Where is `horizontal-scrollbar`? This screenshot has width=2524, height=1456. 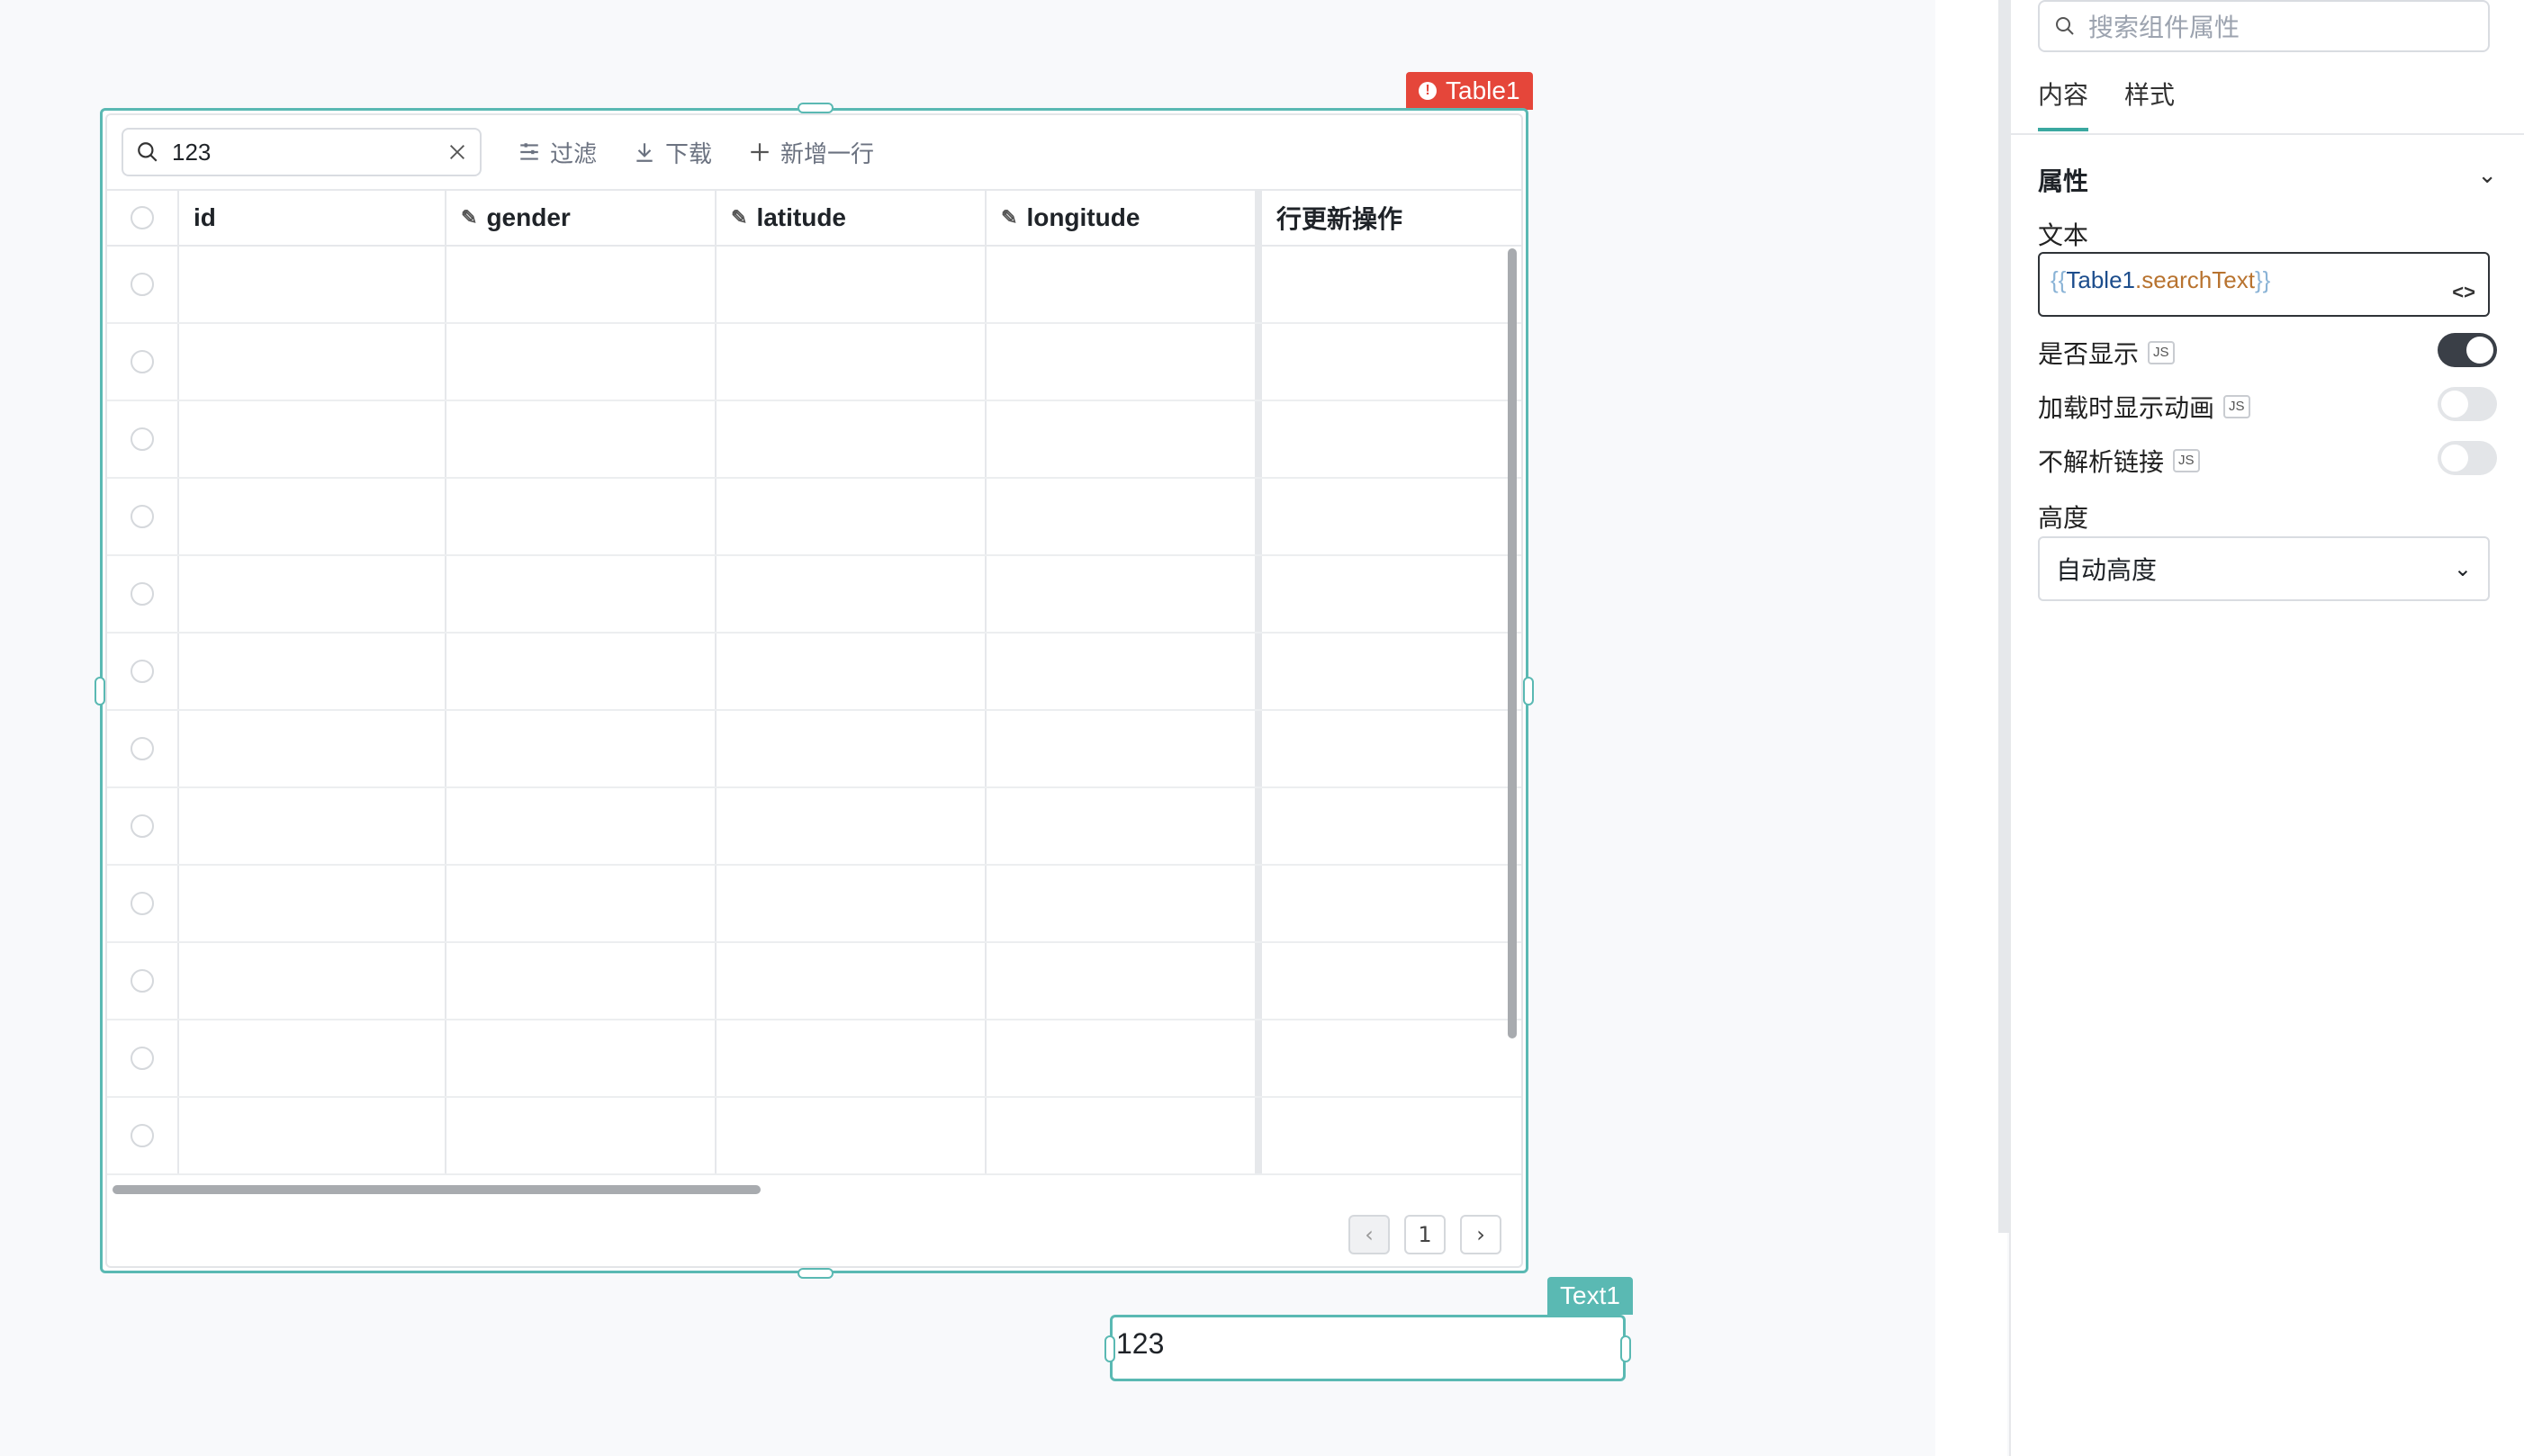
horizontal-scrollbar is located at coordinates (437, 1190).